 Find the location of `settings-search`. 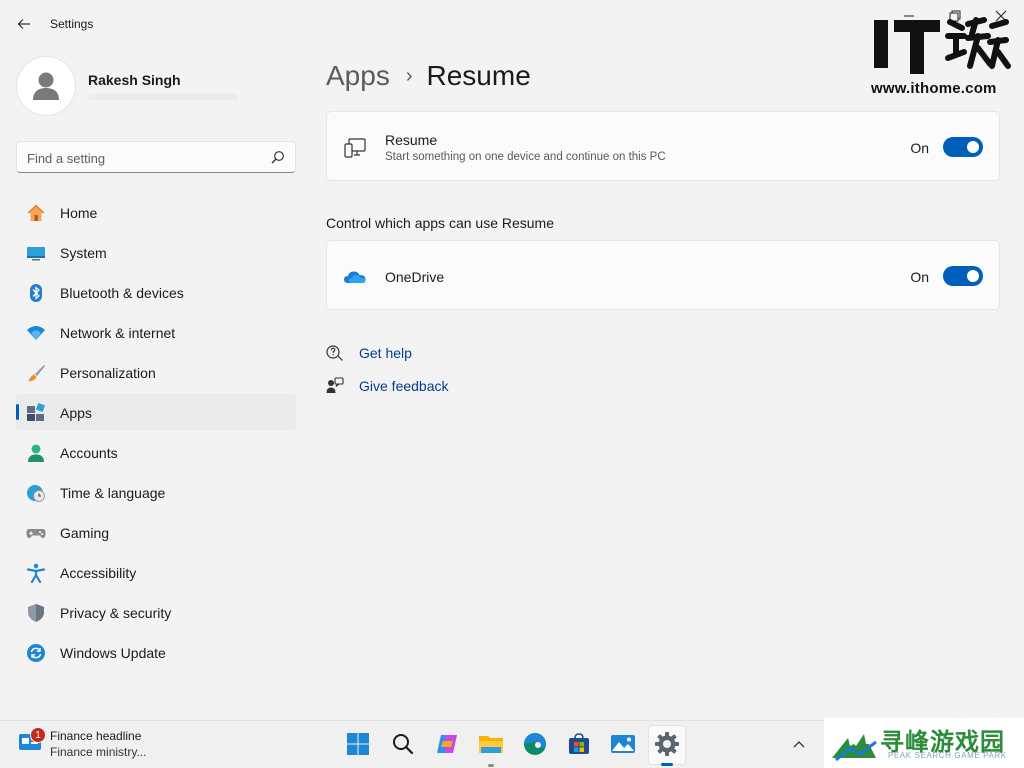

settings-search is located at coordinates (156, 157).